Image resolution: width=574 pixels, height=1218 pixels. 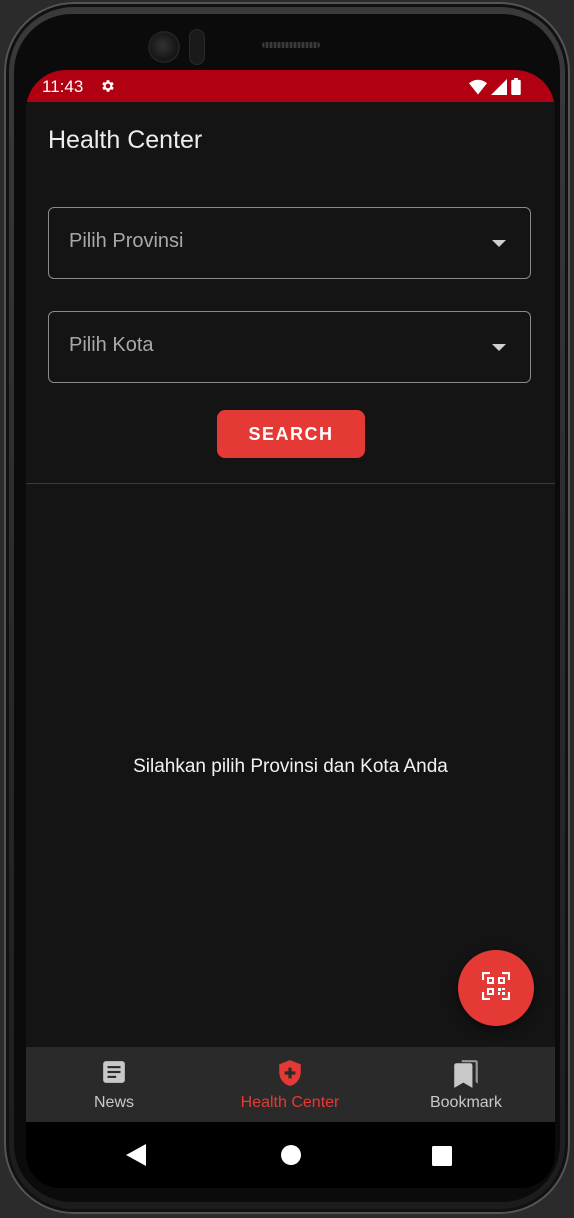 I want to click on nav-label-health-center: Health Center, so click(x=290, y=1102).